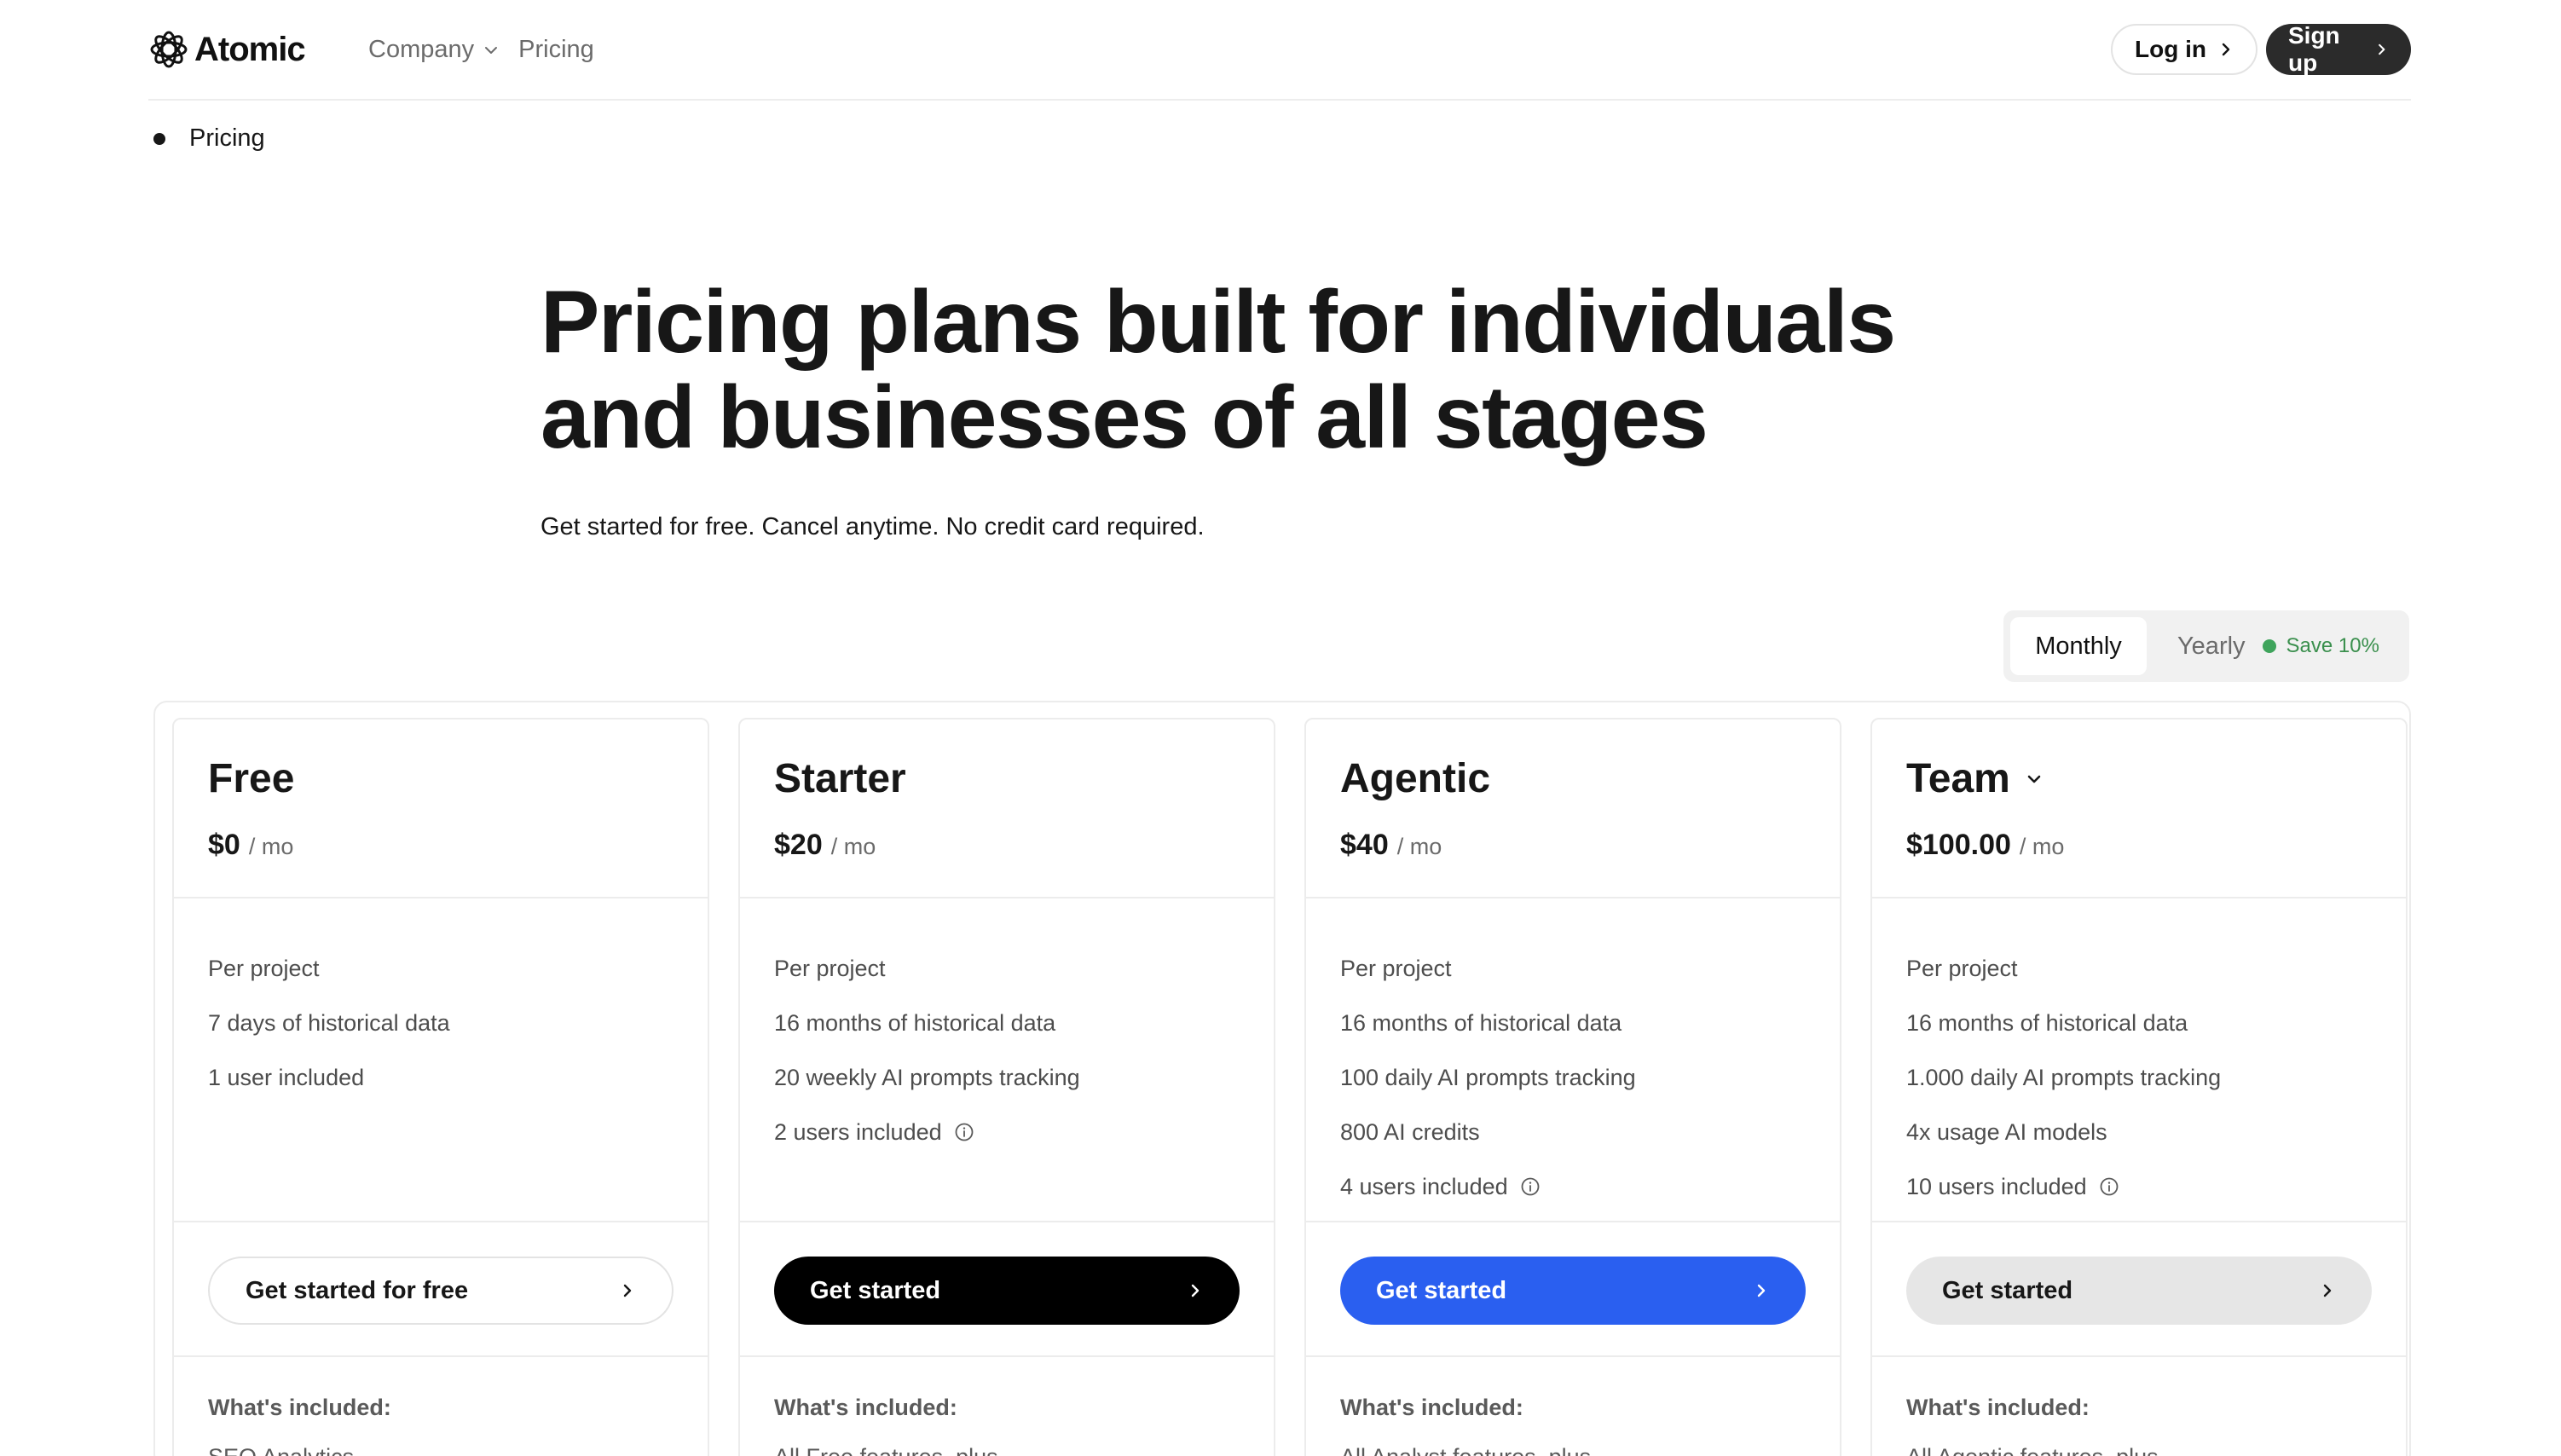 The width and height of the screenshot is (2561, 1456). I want to click on plan-card-header: Free $0 / mo, so click(441, 808).